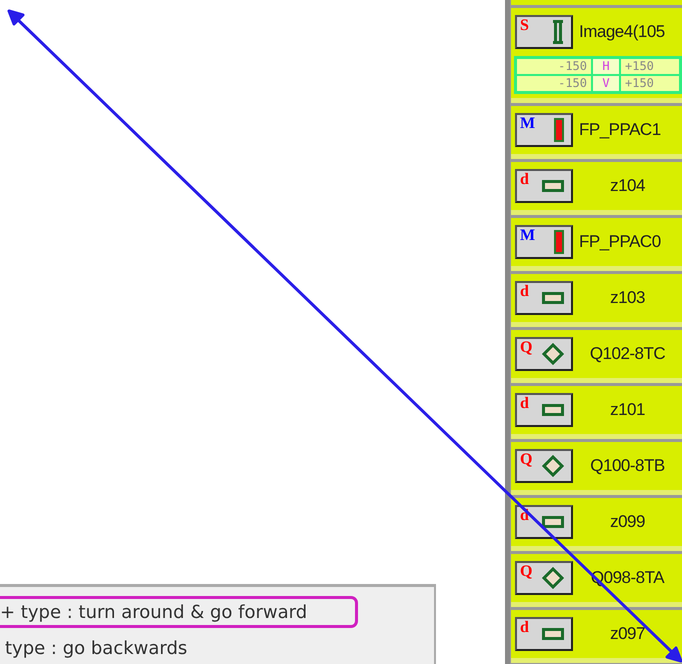 The image size is (682, 664). I want to click on highlighted-legend-text: + type : turn around & go forward, so click(179, 612).